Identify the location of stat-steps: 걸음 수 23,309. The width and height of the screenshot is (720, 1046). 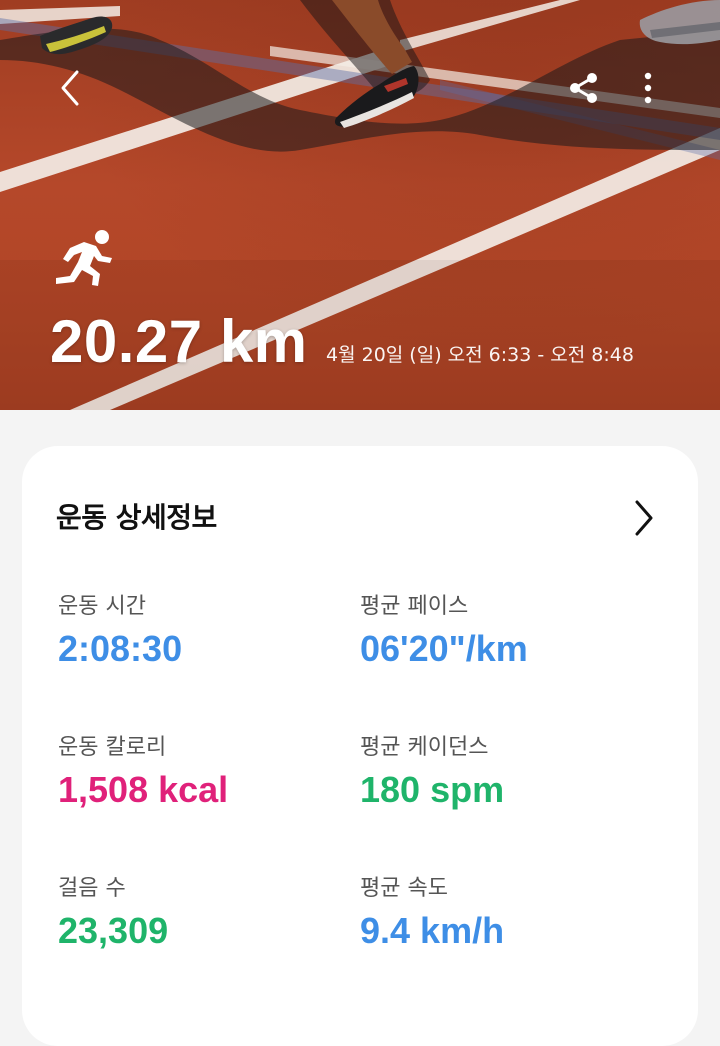
(208, 913).